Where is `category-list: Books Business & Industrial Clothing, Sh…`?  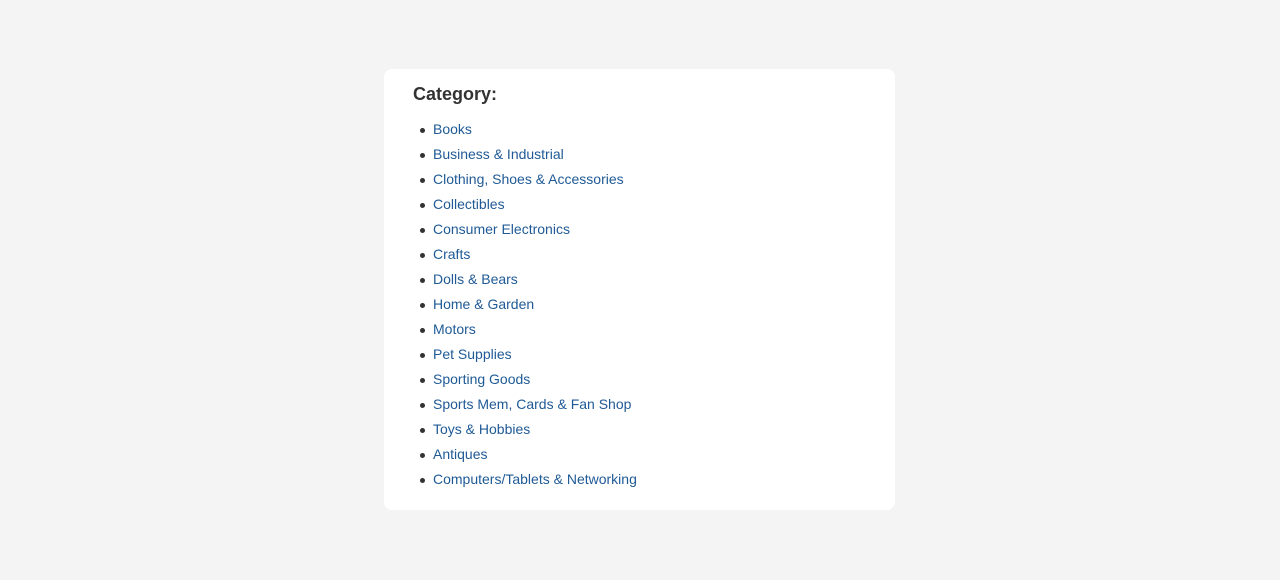
category-list: Books Business & Industrial Clothing, Sh… is located at coordinates (525, 304).